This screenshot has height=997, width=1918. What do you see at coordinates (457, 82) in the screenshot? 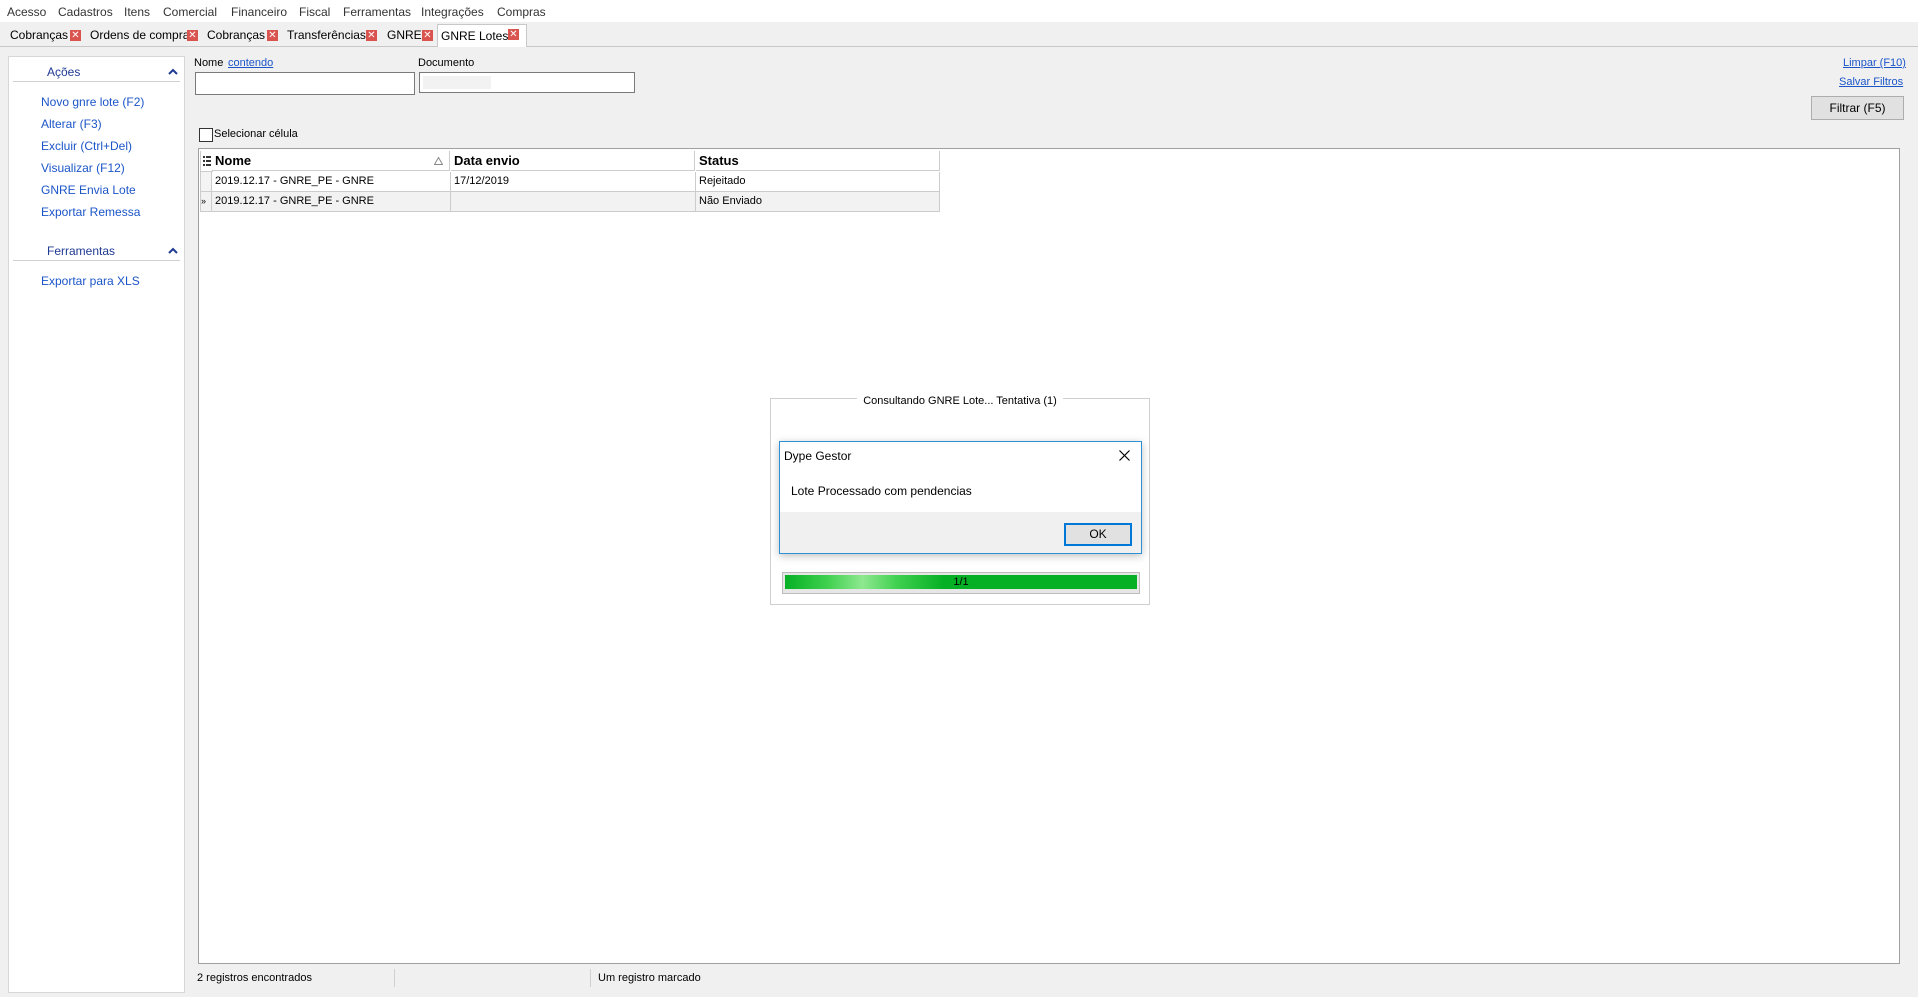
I see `documento-value` at bounding box center [457, 82].